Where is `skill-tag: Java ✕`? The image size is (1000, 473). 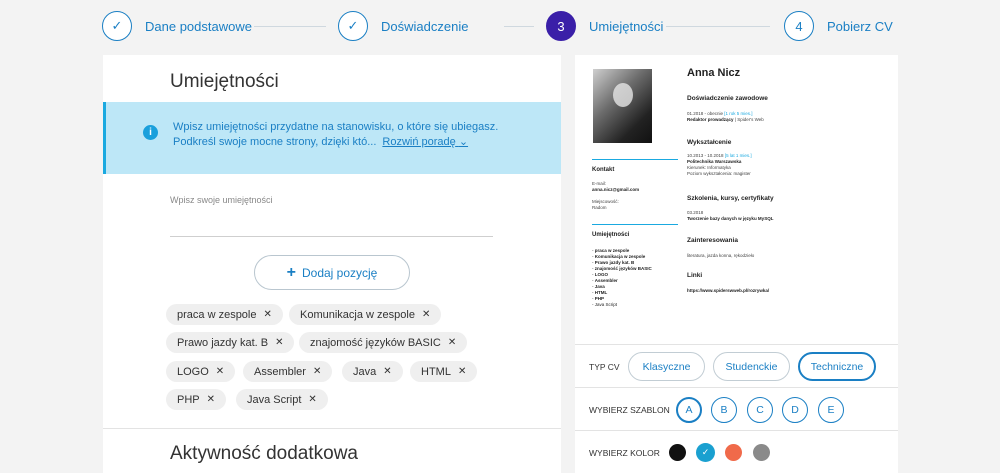
skill-tag: Java ✕ is located at coordinates (372, 371).